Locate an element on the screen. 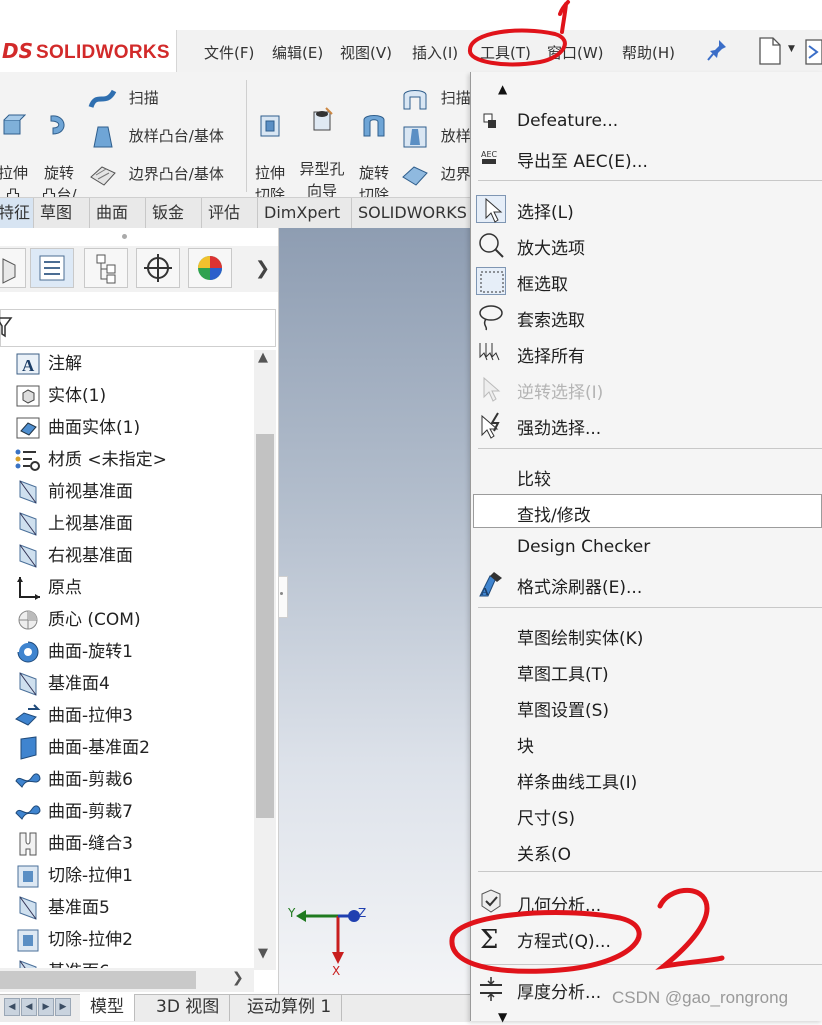  horizontal-scrollbar-thumb is located at coordinates (98, 980).